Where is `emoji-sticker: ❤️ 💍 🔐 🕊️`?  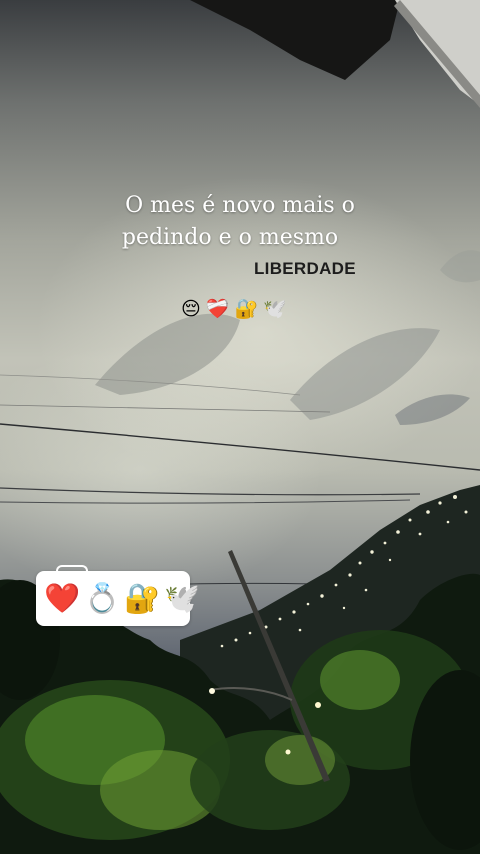 emoji-sticker: ❤️ 💍 🔐 🕊️ is located at coordinates (118, 595).